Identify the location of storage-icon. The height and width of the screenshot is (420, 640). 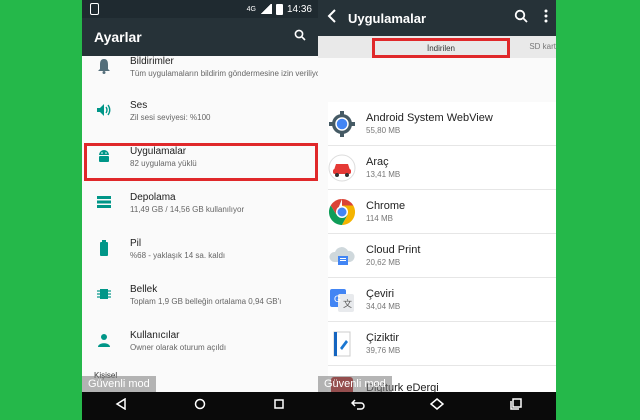
(104, 202).